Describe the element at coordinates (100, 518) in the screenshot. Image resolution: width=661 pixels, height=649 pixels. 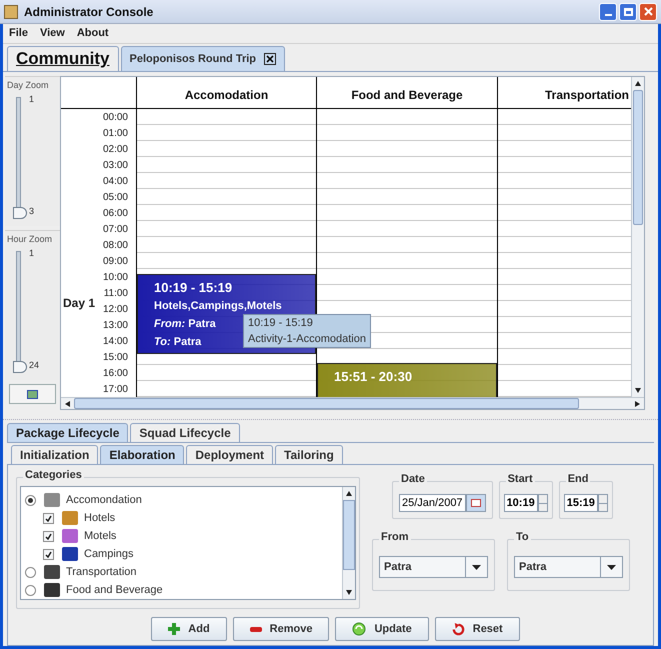
I see `tree-item: Hotels` at that location.